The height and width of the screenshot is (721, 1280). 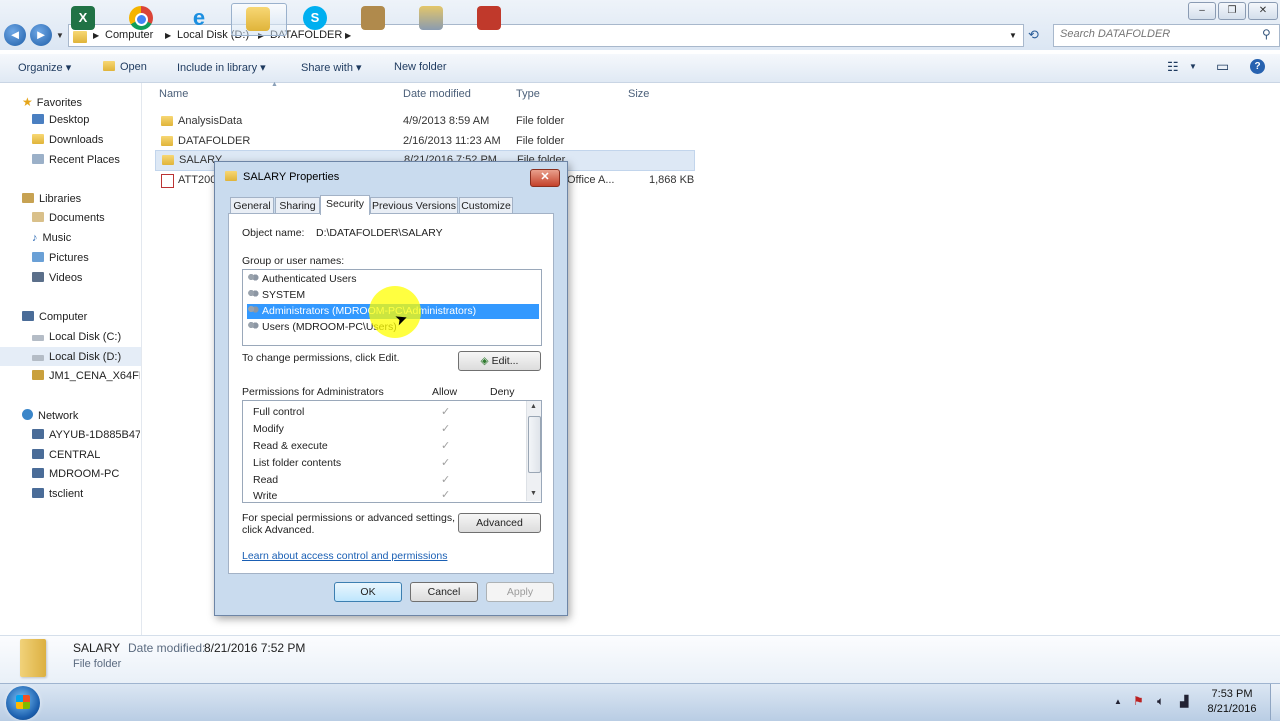 I want to click on close-window-button: ✕, so click(x=1263, y=11).